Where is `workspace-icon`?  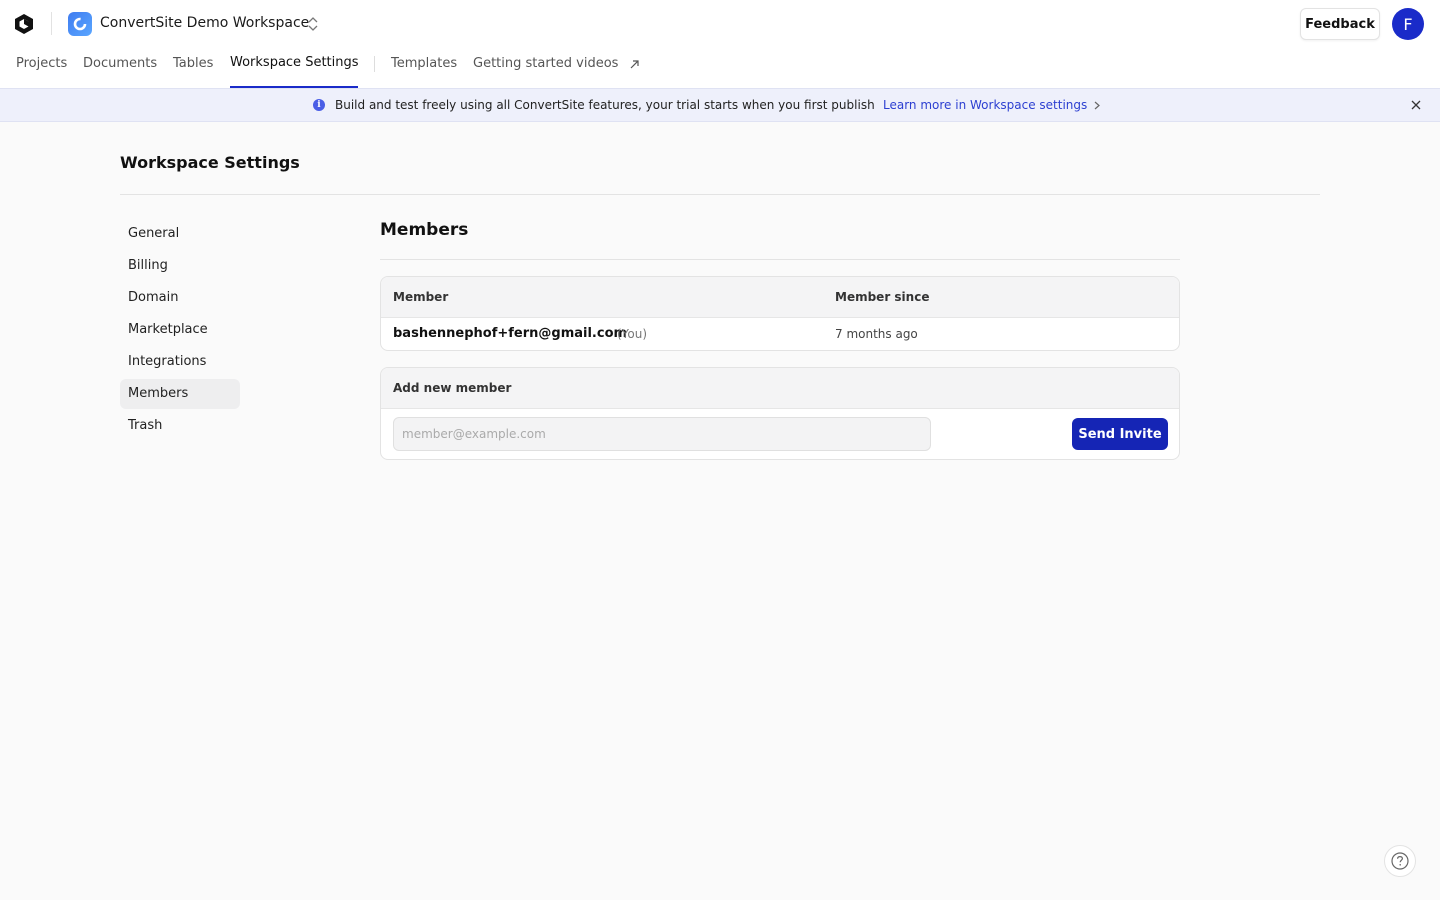 workspace-icon is located at coordinates (80, 24).